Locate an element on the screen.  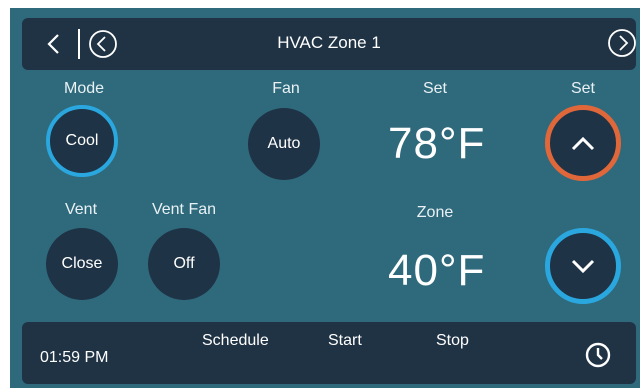
stop-button: Stop is located at coordinates (452, 341).